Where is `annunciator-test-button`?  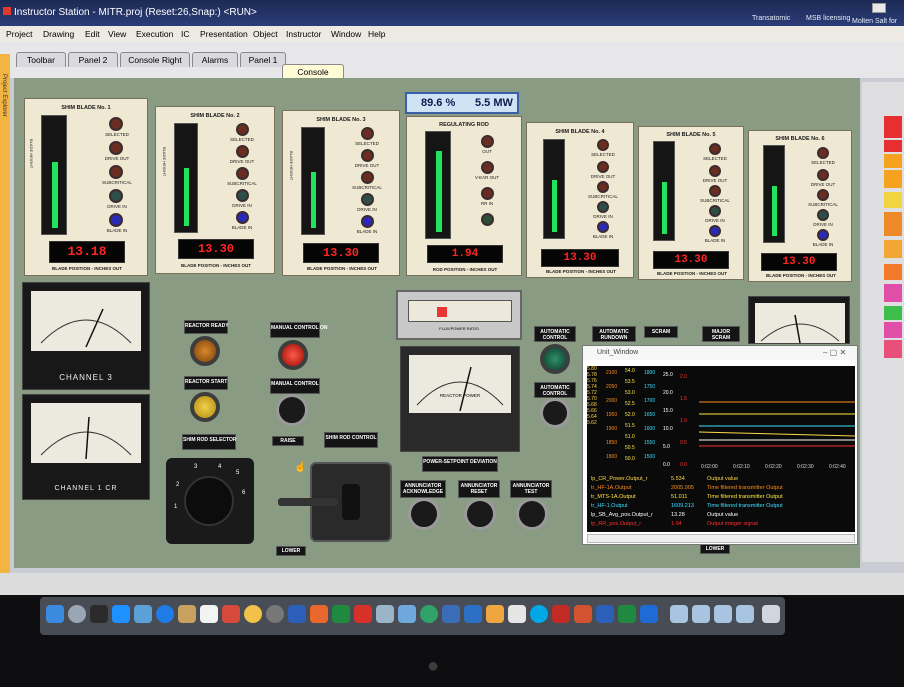
annunciator-test-button is located at coordinates (532, 514).